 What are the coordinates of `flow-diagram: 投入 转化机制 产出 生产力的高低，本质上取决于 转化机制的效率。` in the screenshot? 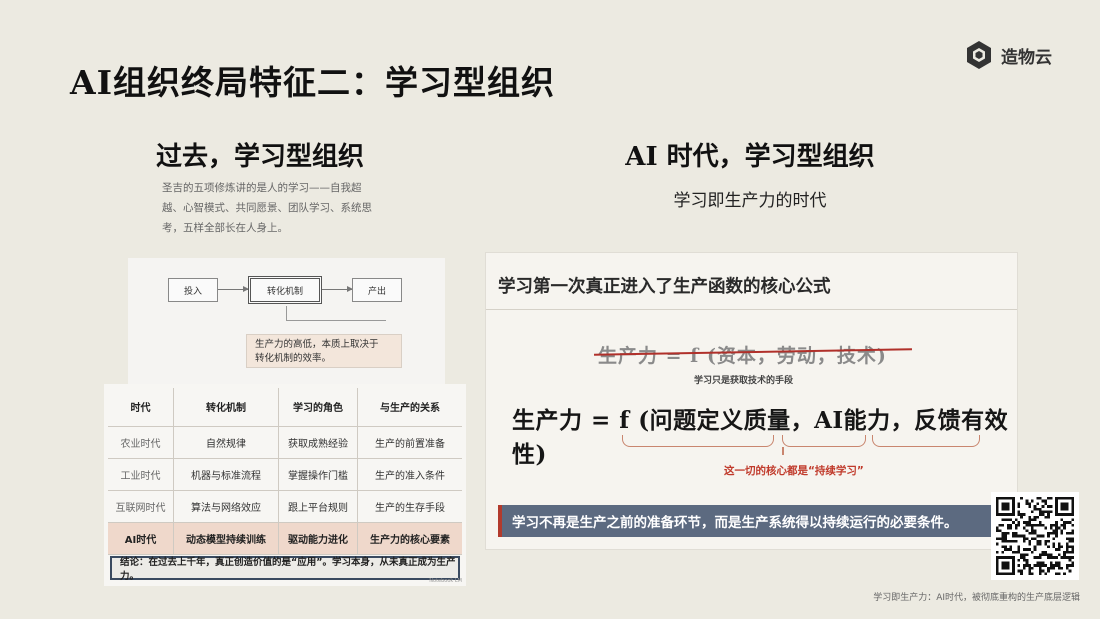 It's located at (286, 321).